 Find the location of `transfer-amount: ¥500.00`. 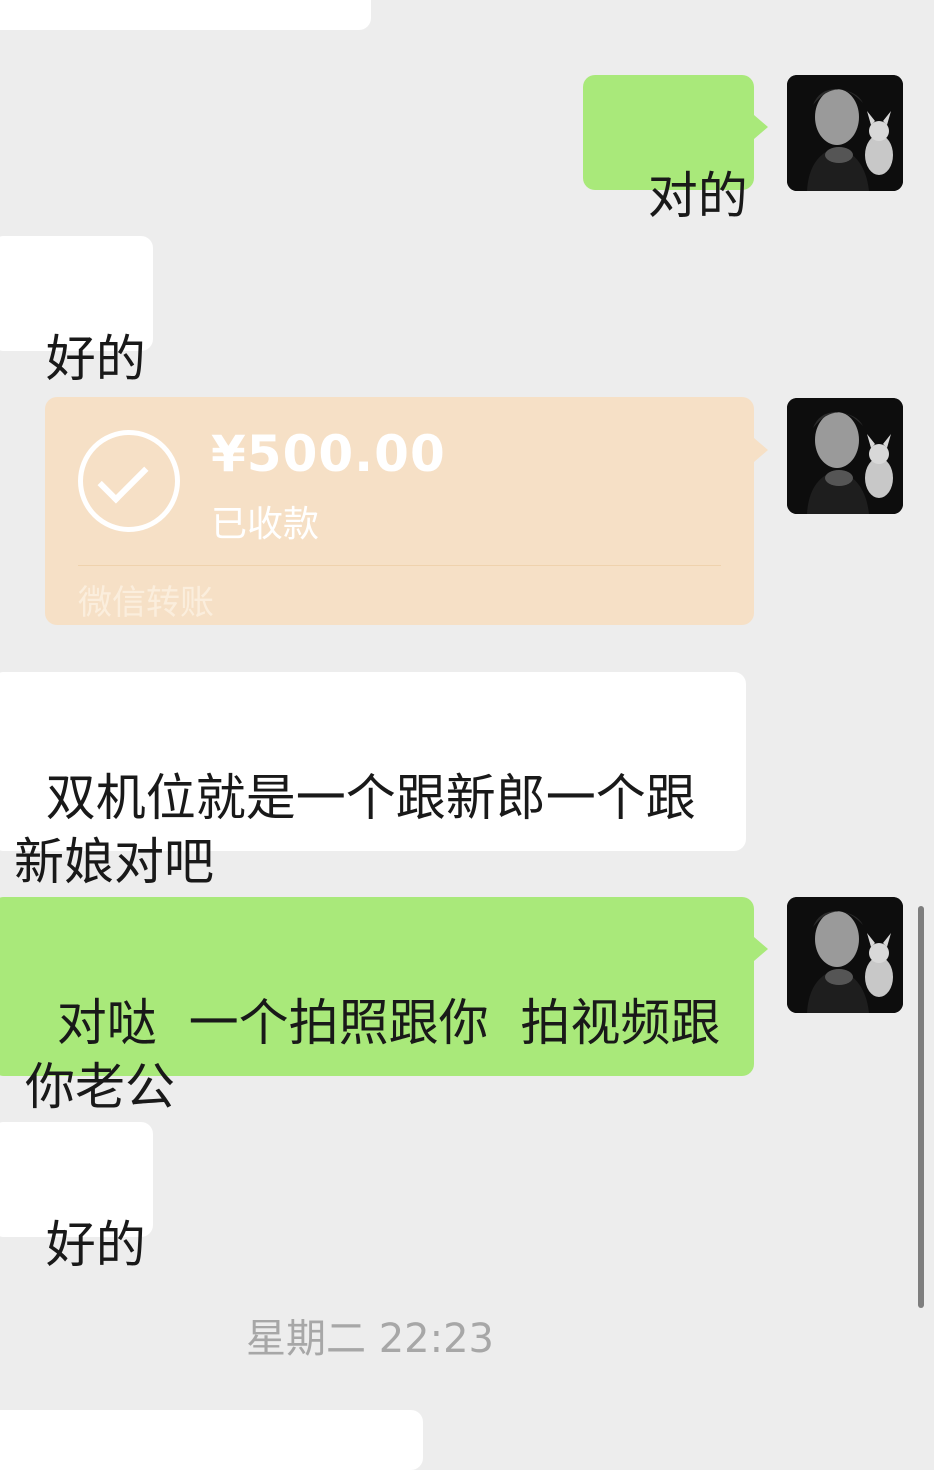

transfer-amount: ¥500.00 is located at coordinates (328, 454).